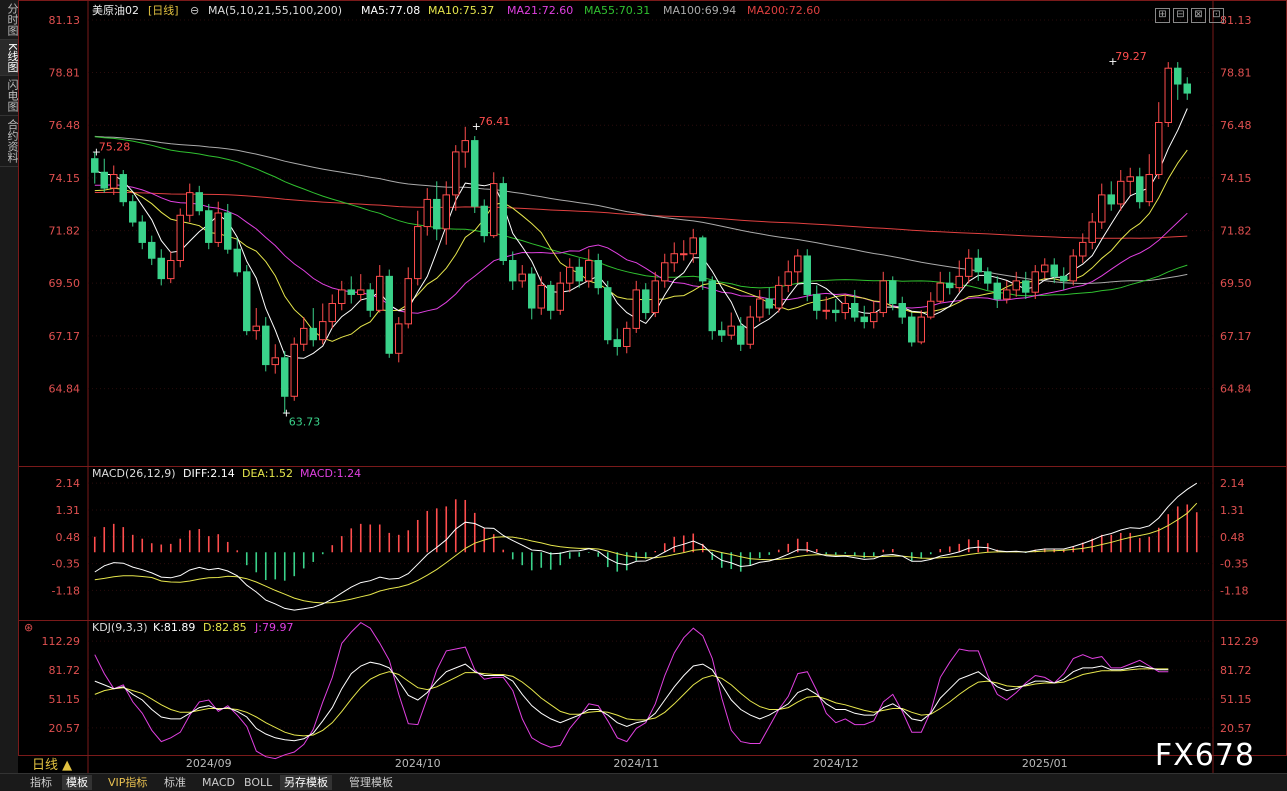 The image size is (1287, 791). What do you see at coordinates (699, 10) in the screenshot?
I see `ma100-value: MA100:69.94` at bounding box center [699, 10].